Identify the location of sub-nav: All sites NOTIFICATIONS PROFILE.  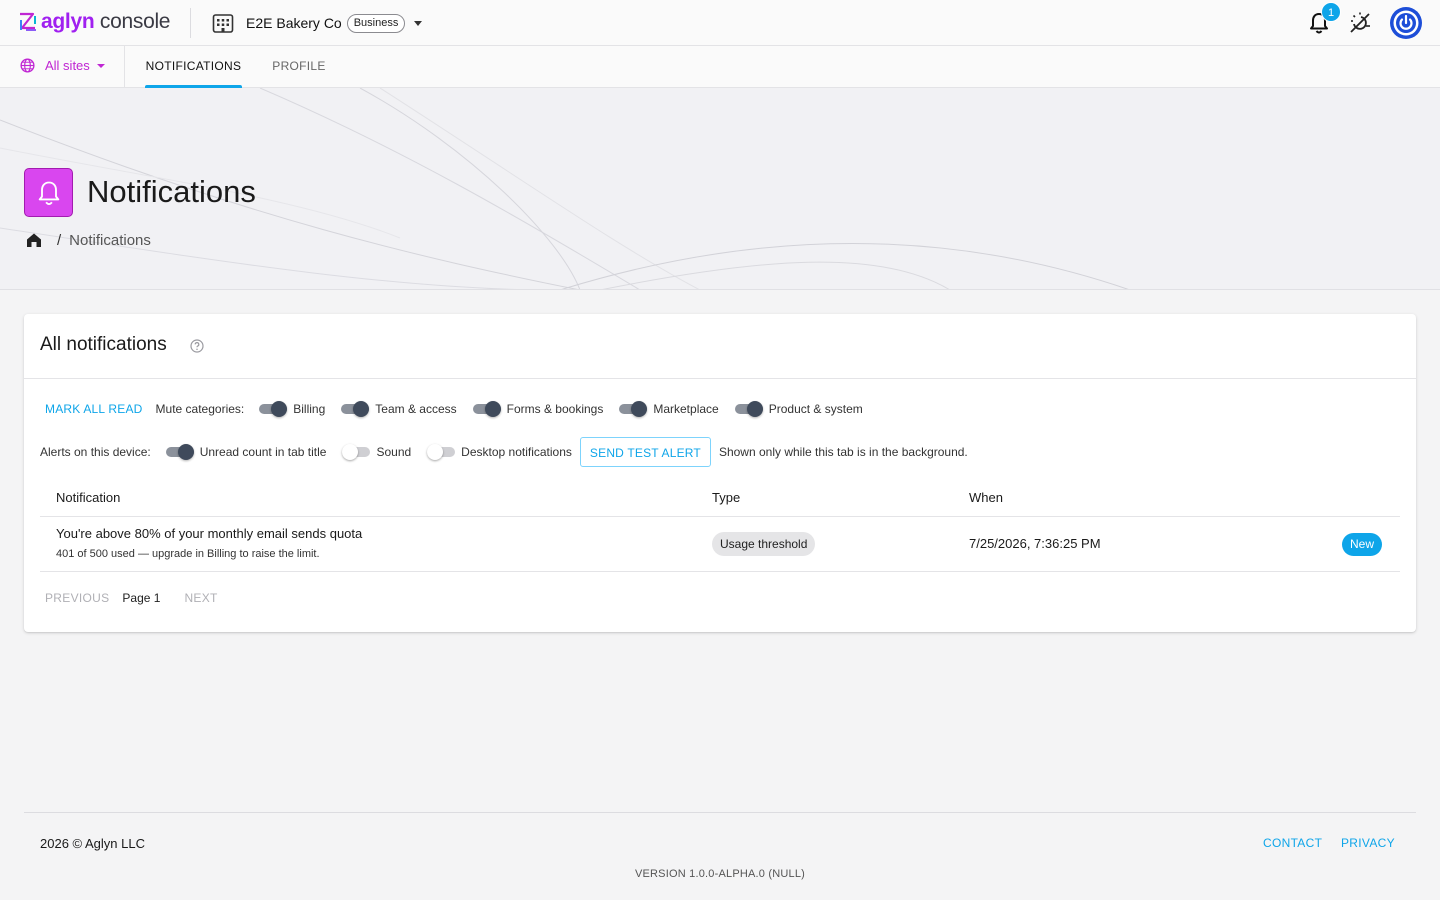
(720, 67).